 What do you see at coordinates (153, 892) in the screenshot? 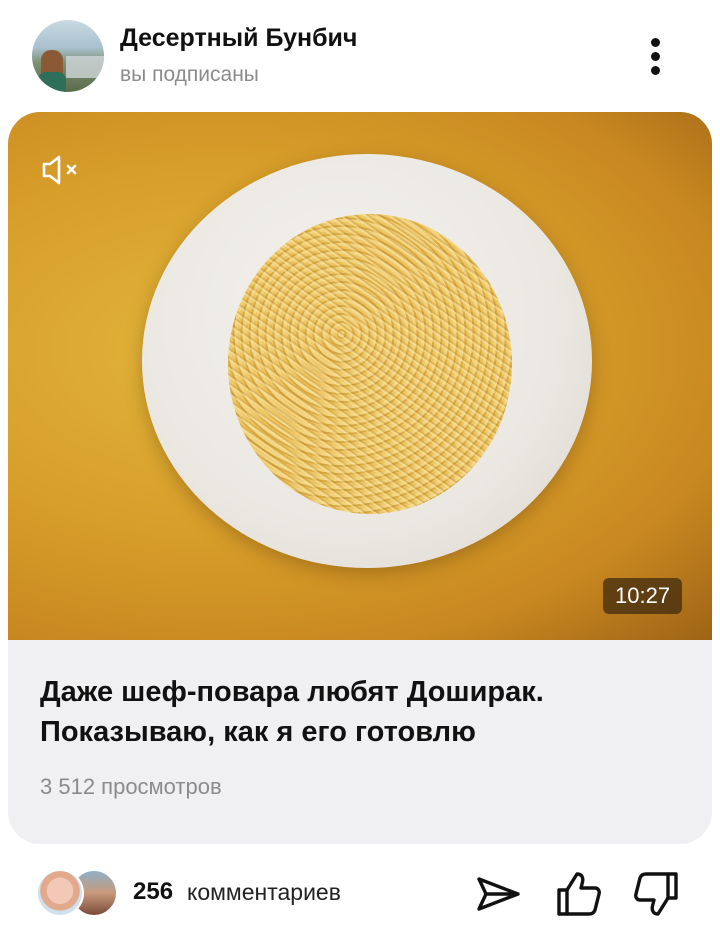
I see `comments-count: 256` at bounding box center [153, 892].